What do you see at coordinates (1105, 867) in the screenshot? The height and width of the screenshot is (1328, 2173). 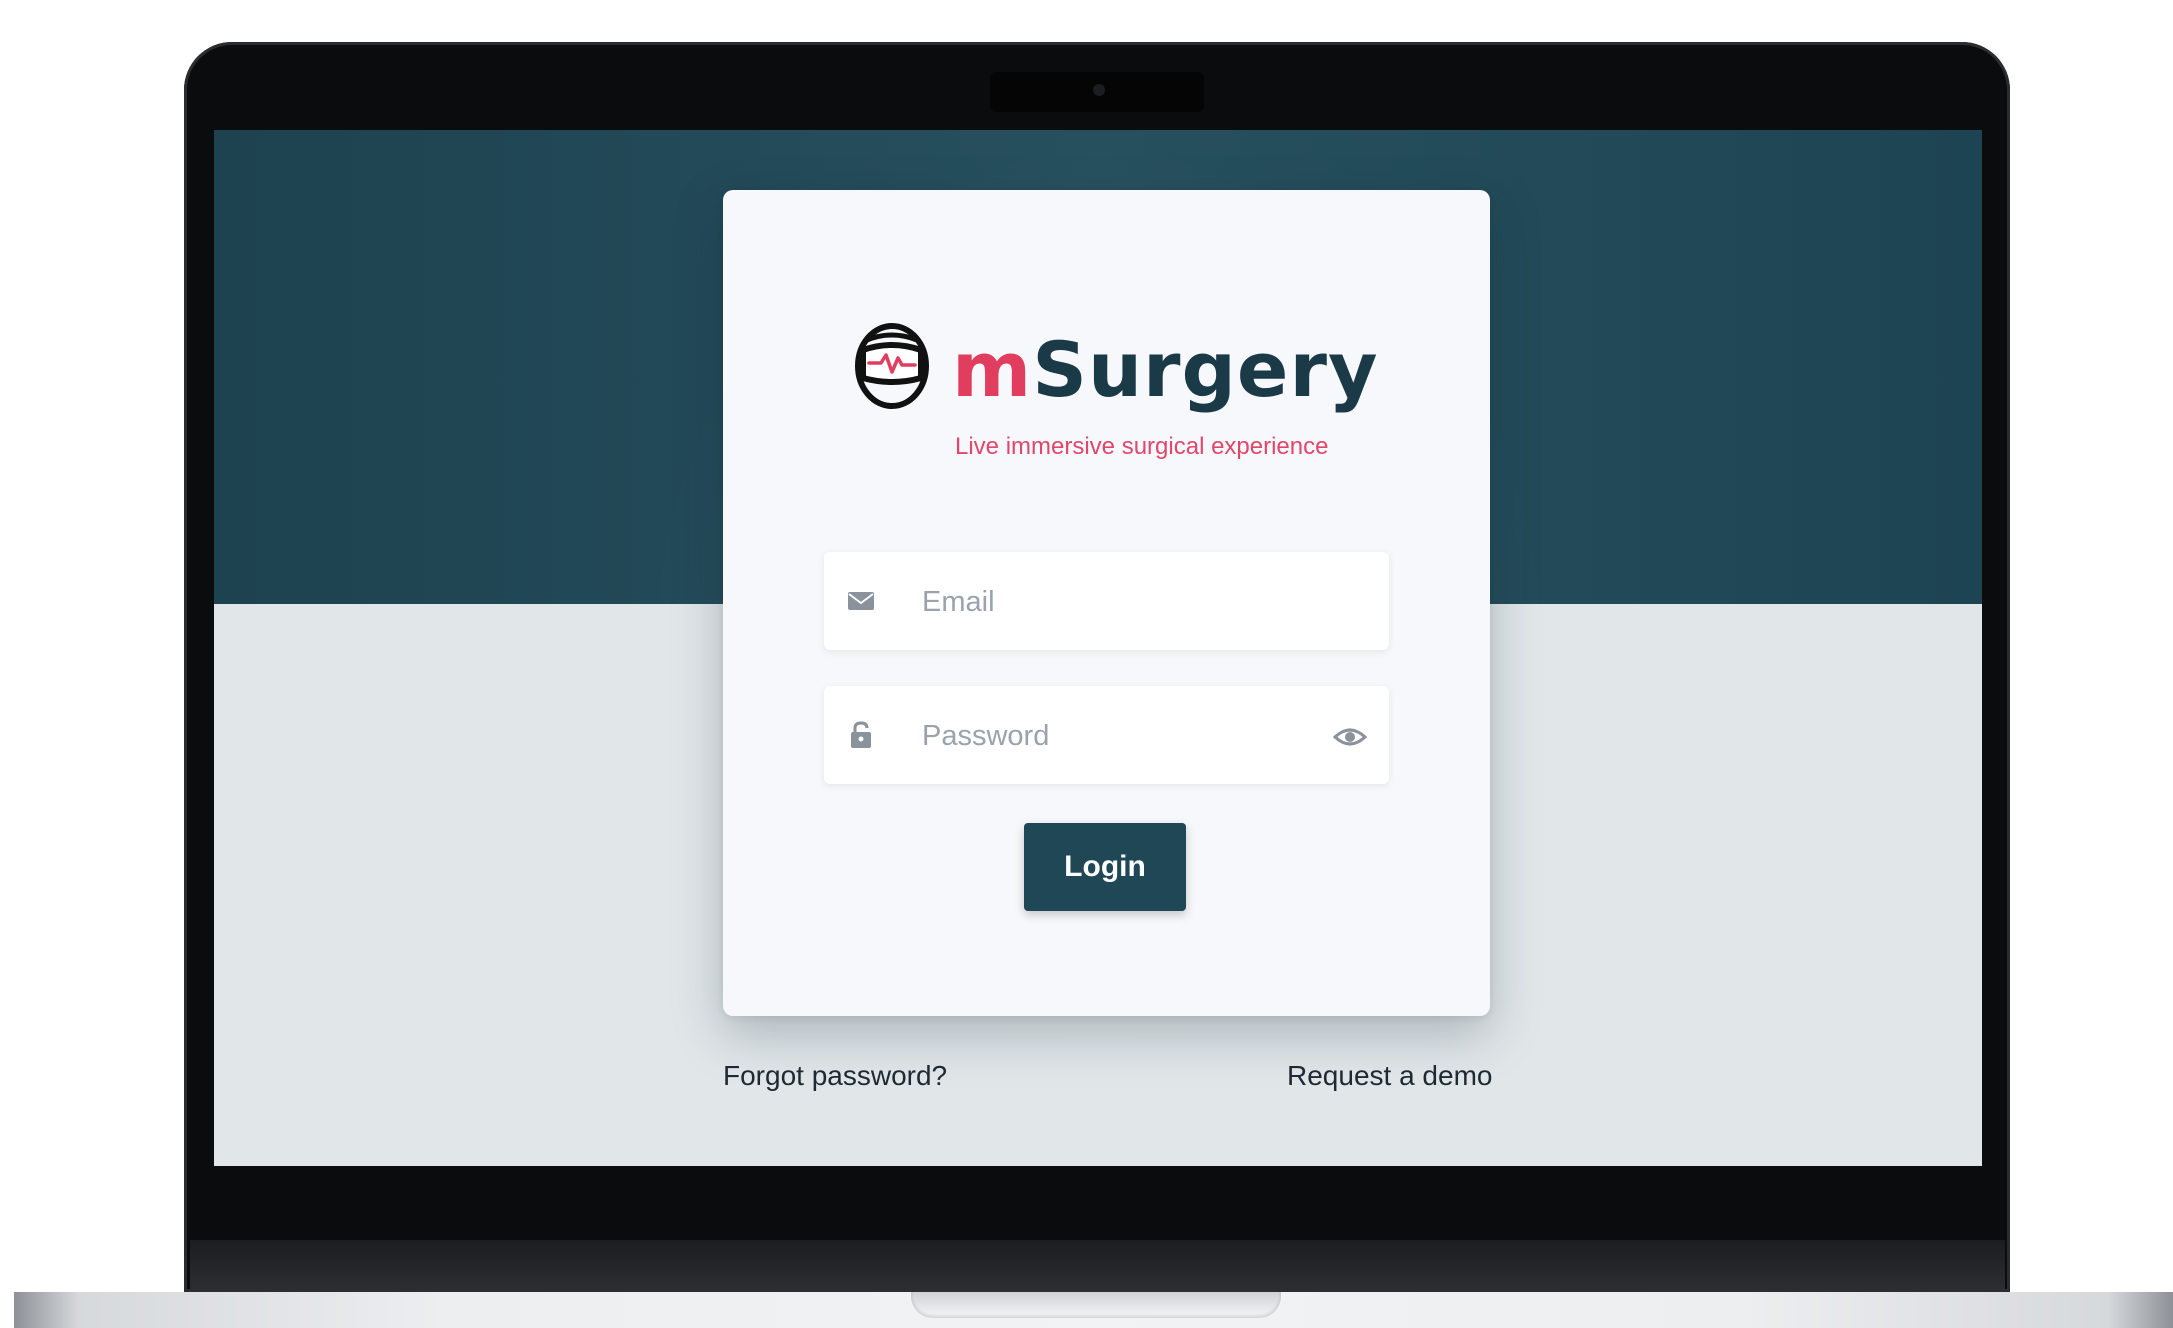 I see `login-button: Login` at bounding box center [1105, 867].